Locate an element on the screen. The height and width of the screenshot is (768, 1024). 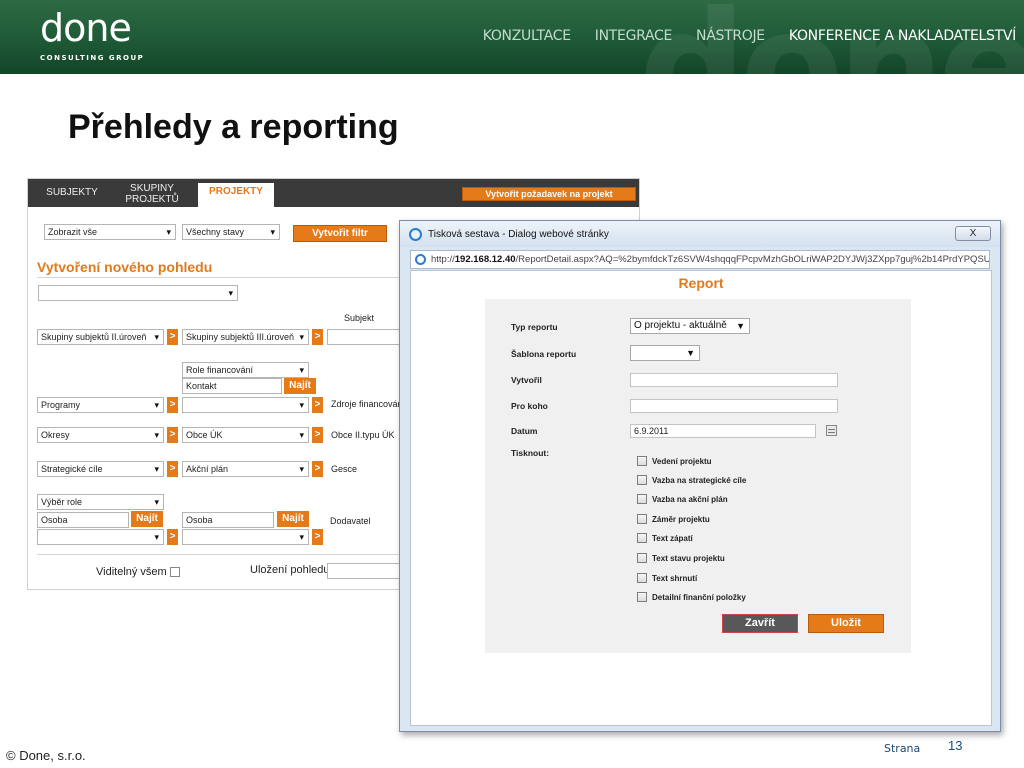
checkbox-label: Text stavu projektu is located at coordinates (688, 558).